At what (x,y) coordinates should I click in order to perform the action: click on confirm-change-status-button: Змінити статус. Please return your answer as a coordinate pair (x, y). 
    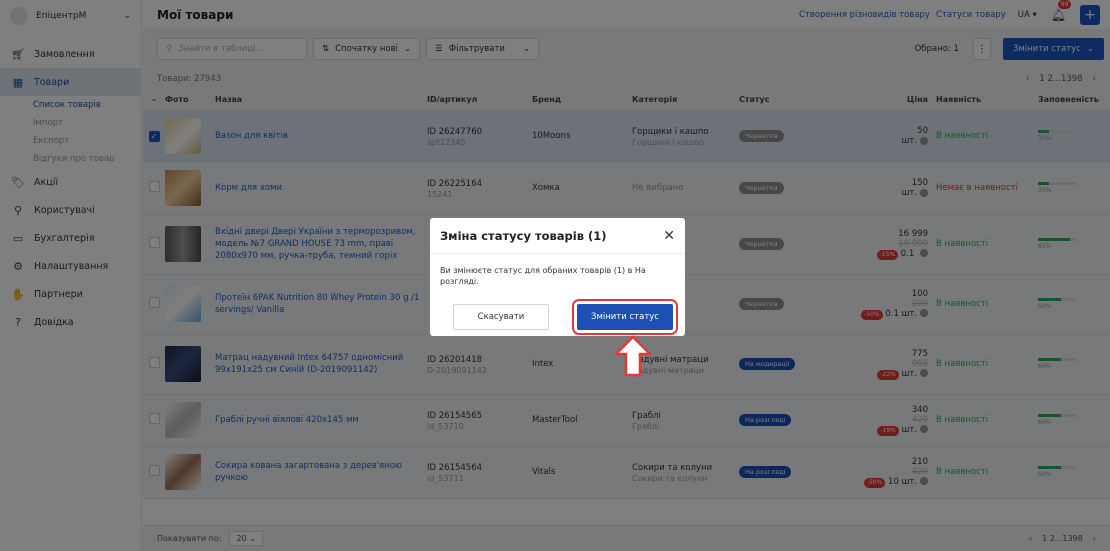
    Looking at the image, I should click on (625, 317).